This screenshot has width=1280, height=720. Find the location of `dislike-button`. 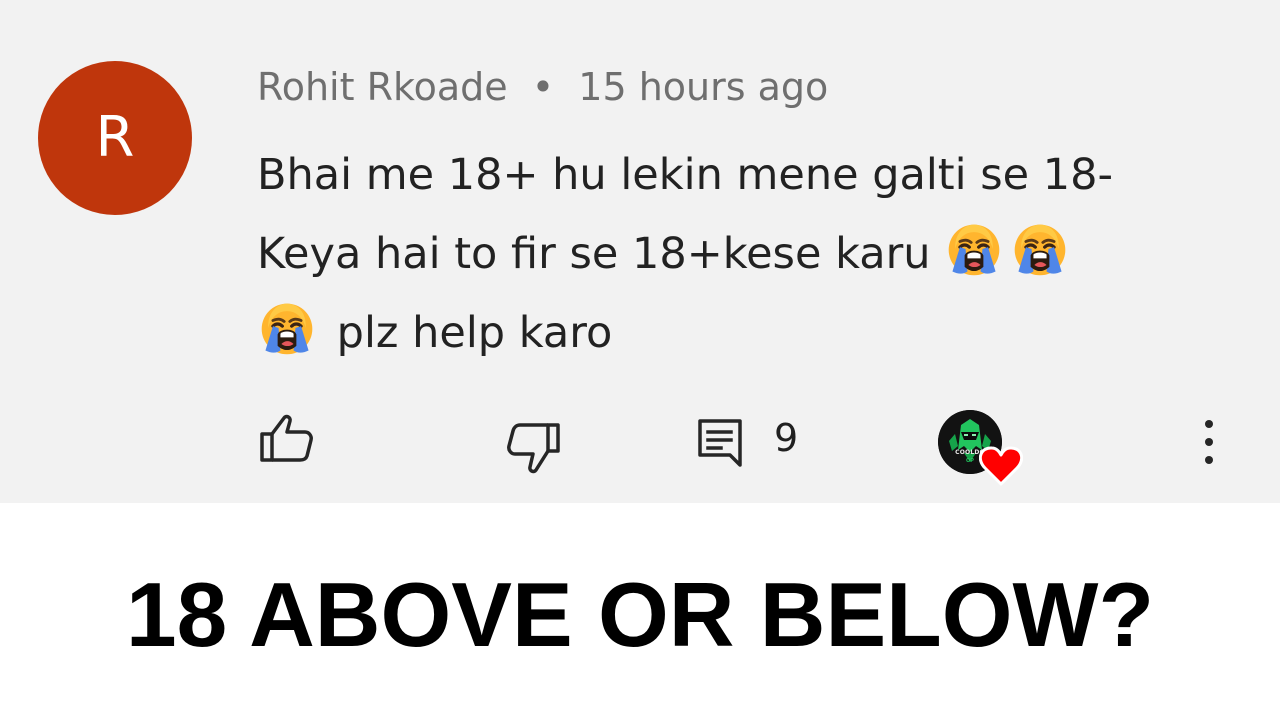

dislike-button is located at coordinates (534, 448).